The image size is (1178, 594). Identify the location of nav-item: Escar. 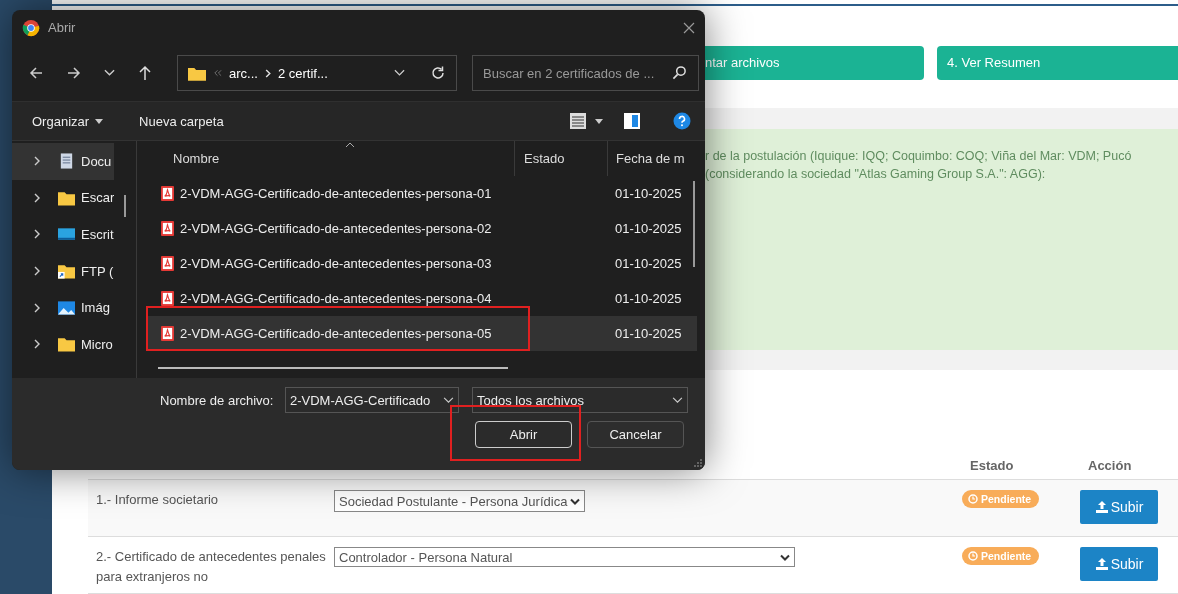
(63, 198).